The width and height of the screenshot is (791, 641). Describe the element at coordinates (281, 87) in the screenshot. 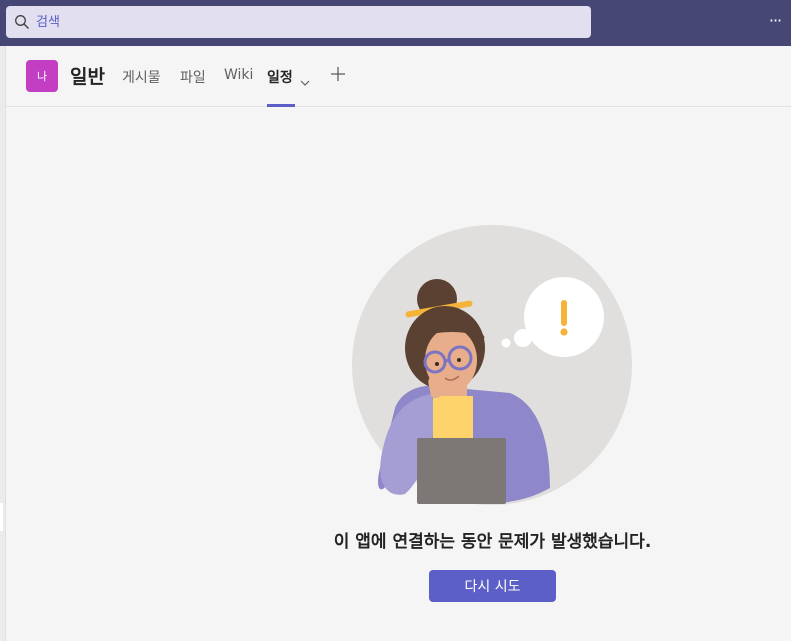

I see `tab-calendar: 일정` at that location.